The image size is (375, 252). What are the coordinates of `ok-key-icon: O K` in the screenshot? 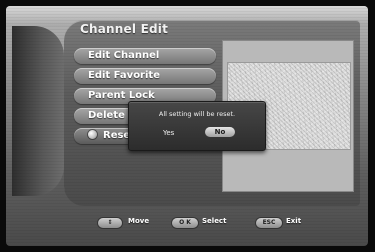 It's located at (185, 223).